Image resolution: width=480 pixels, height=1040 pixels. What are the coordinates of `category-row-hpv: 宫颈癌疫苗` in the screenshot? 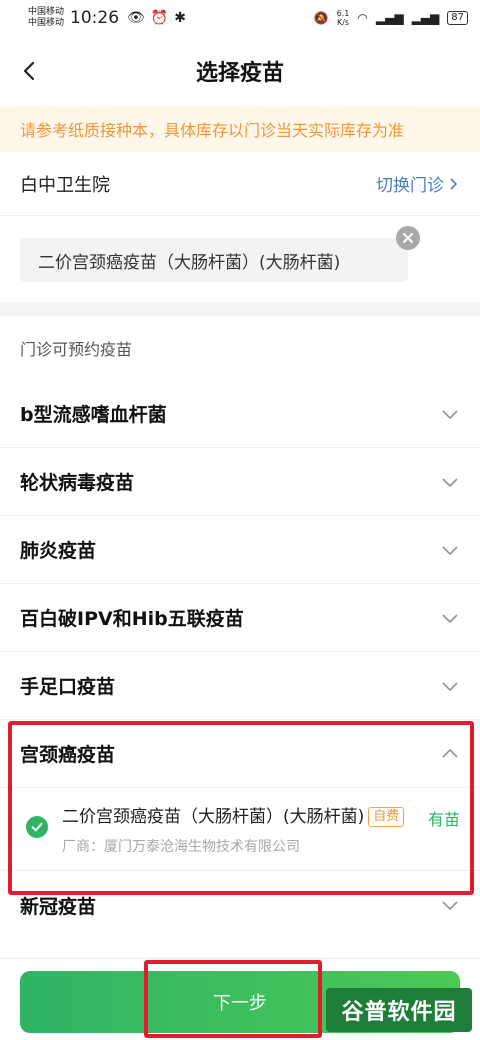 It's located at (240, 754).